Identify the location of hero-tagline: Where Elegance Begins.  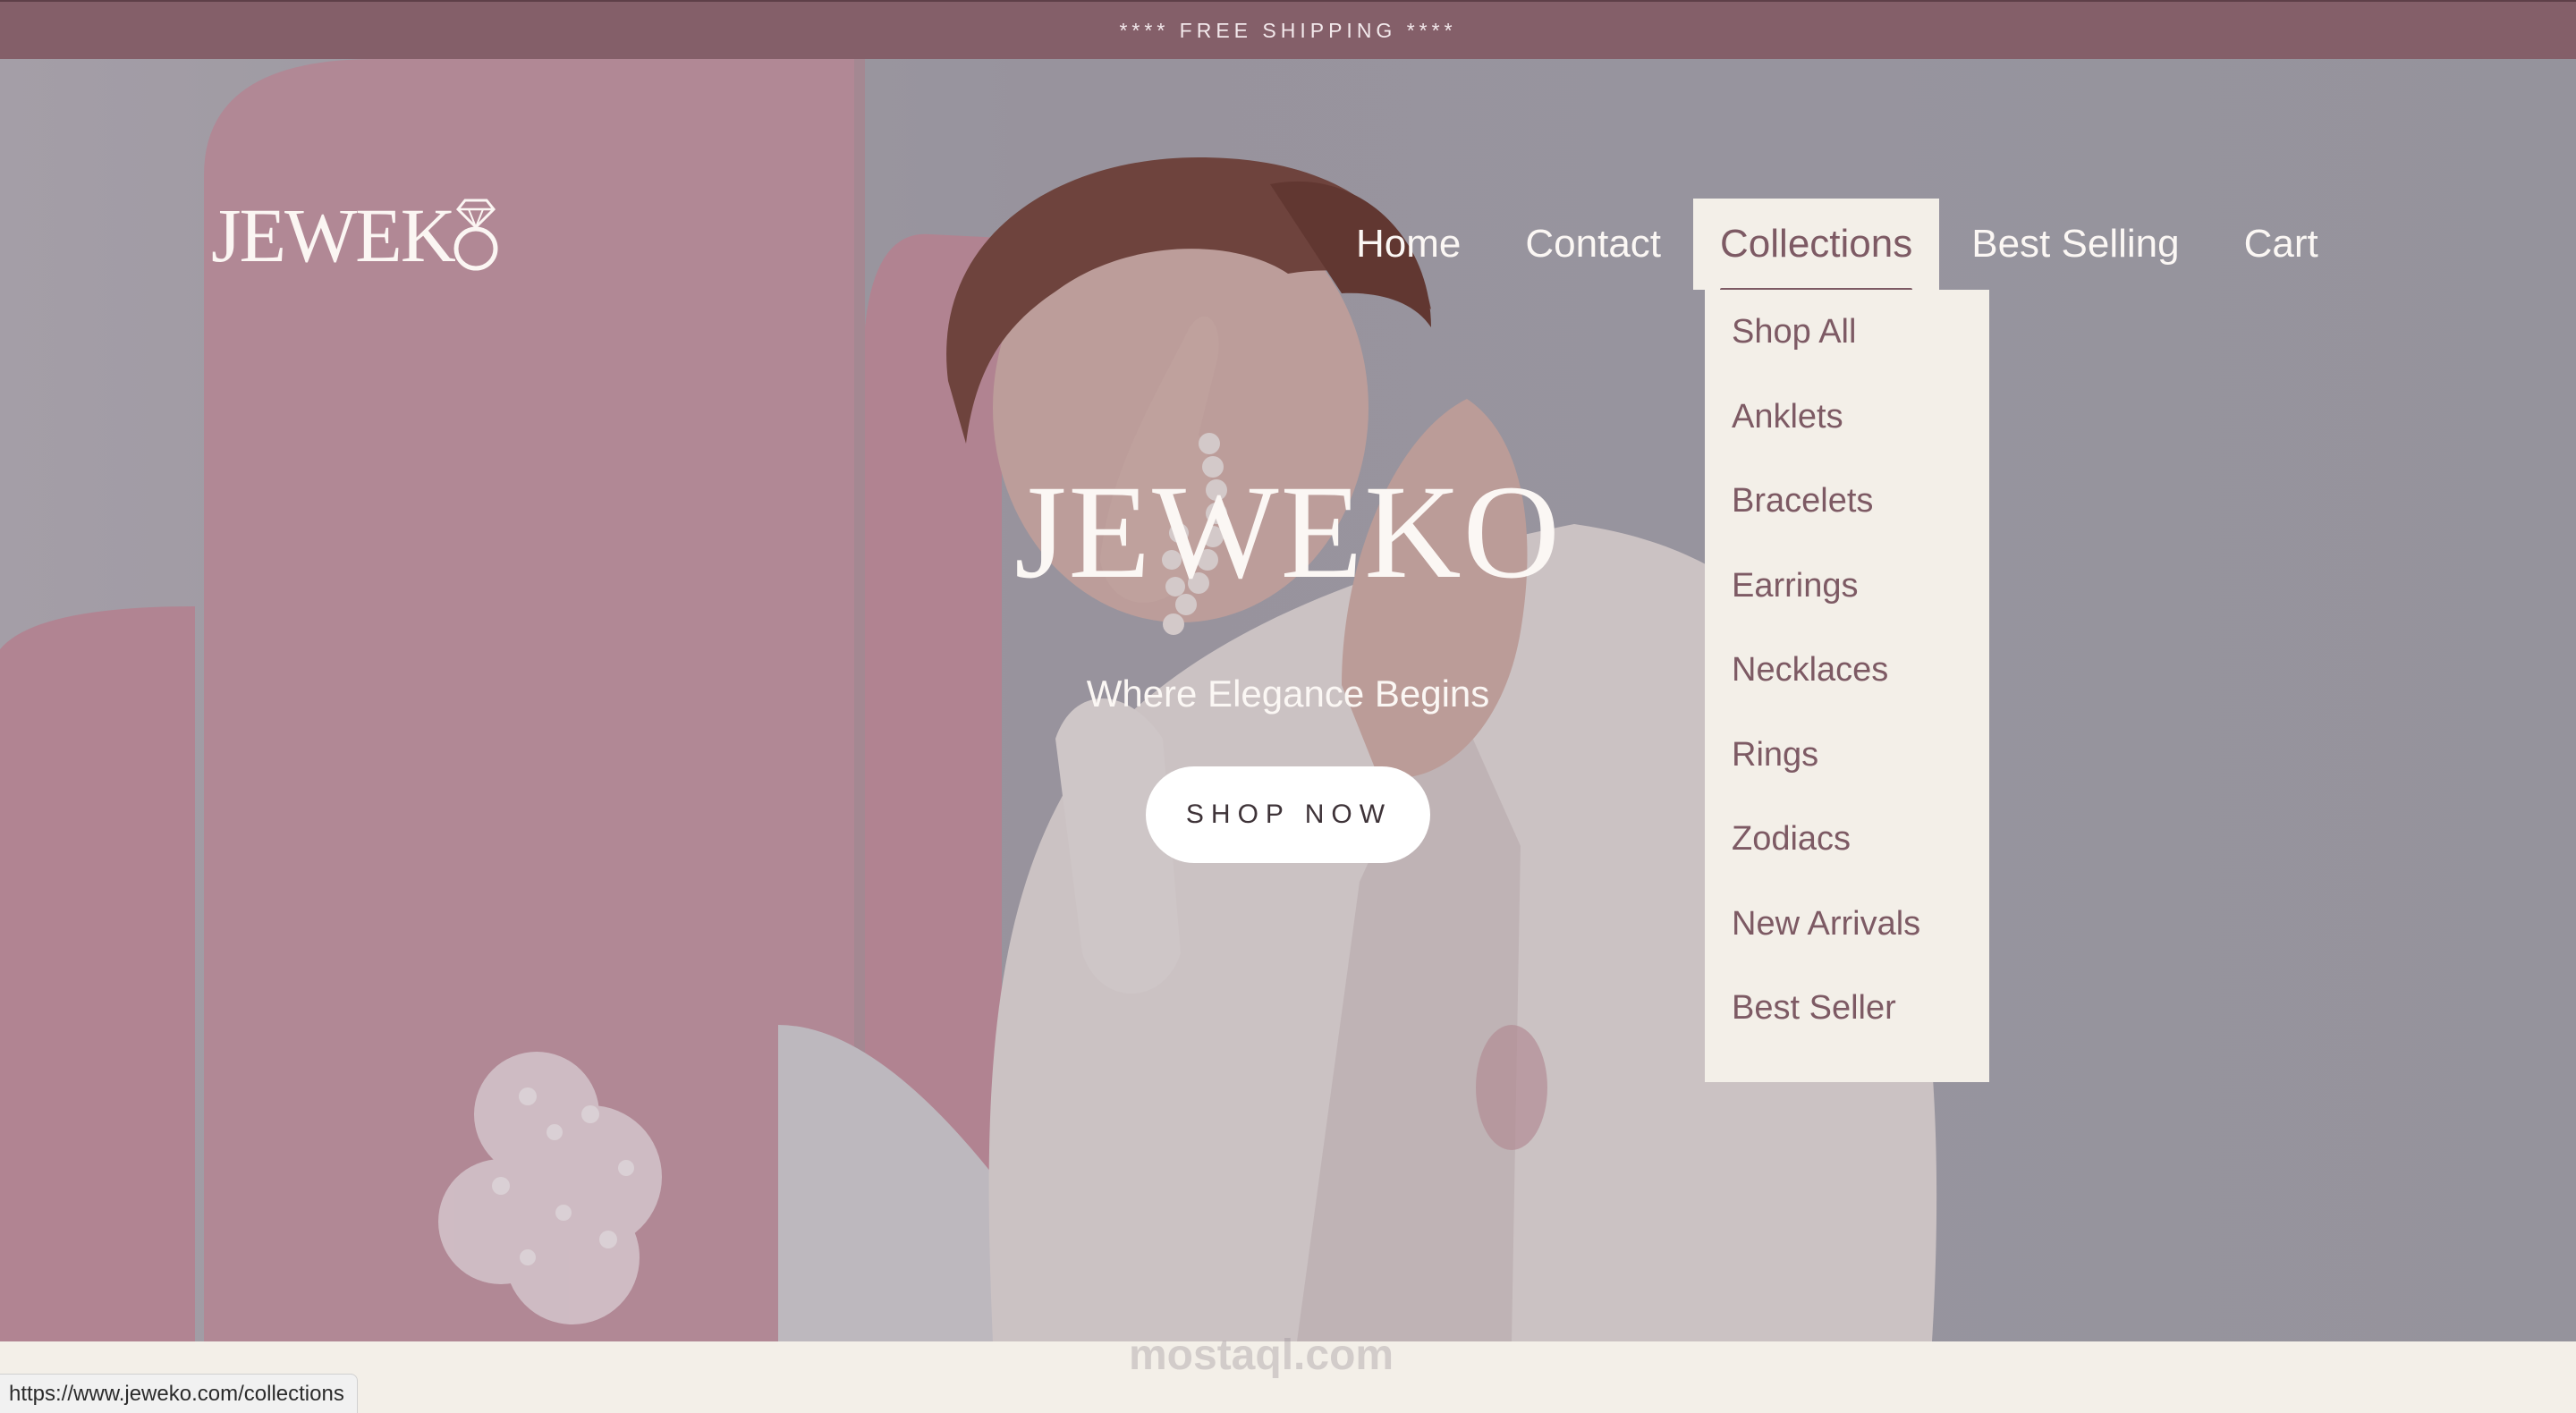
(1288, 694).